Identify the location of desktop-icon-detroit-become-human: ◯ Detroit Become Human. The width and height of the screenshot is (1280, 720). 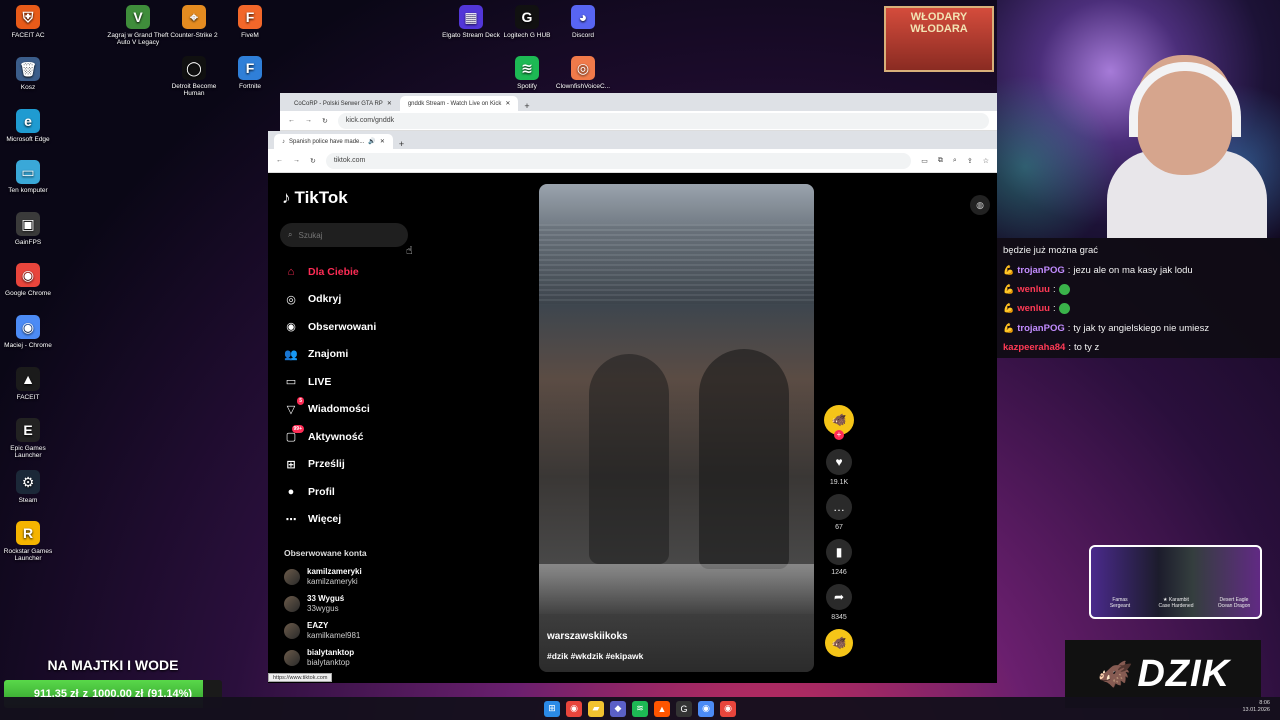
(194, 76).